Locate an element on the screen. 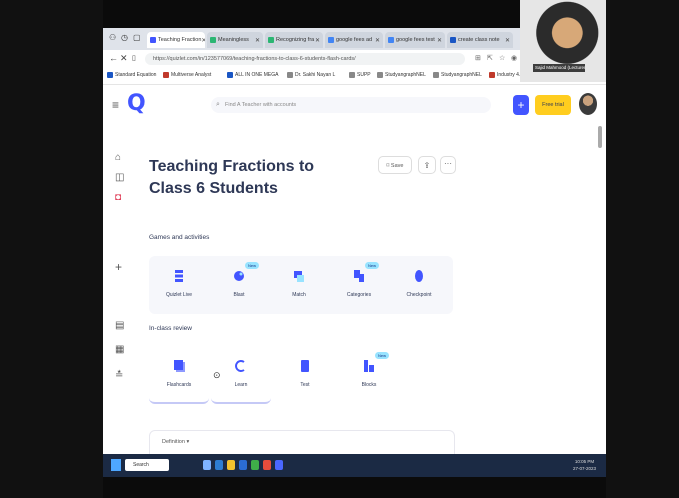  taskbar-search-input: Search is located at coordinates (147, 465).